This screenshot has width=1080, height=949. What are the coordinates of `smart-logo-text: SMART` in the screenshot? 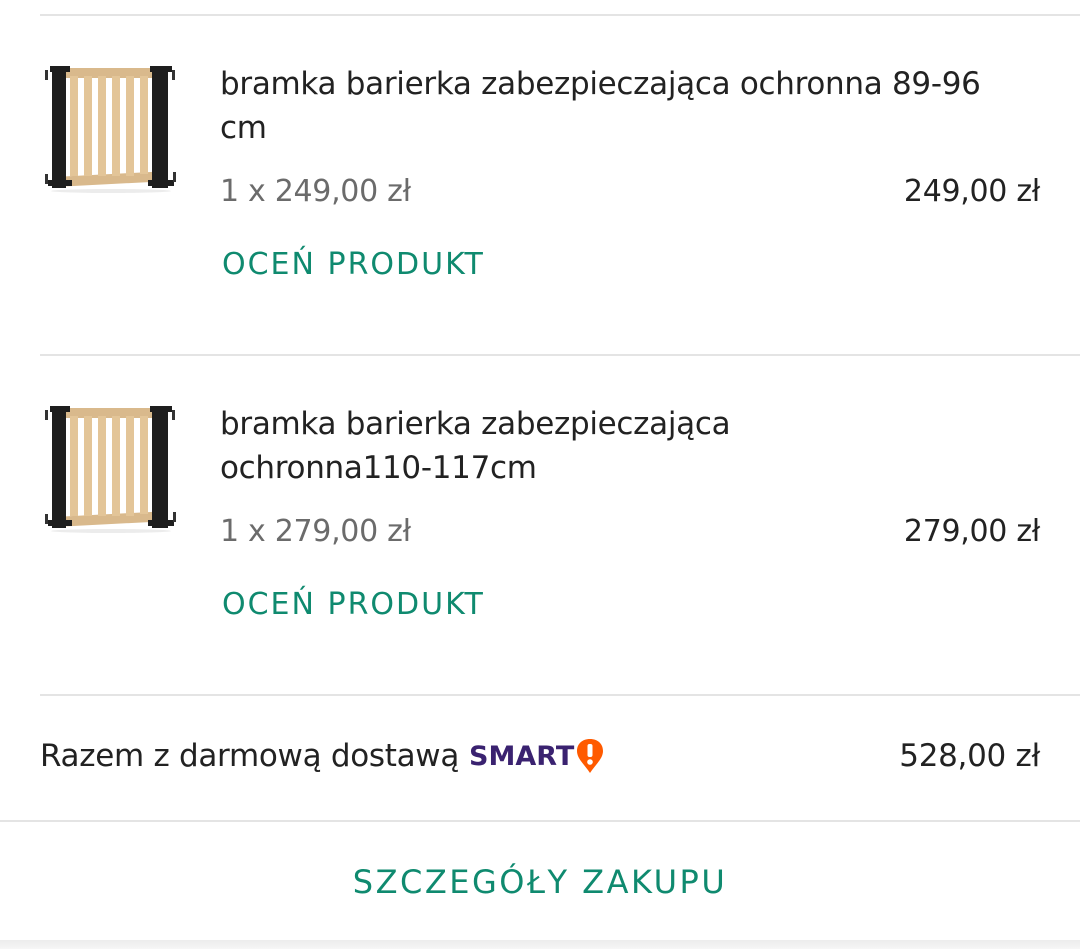 It's located at (522, 756).